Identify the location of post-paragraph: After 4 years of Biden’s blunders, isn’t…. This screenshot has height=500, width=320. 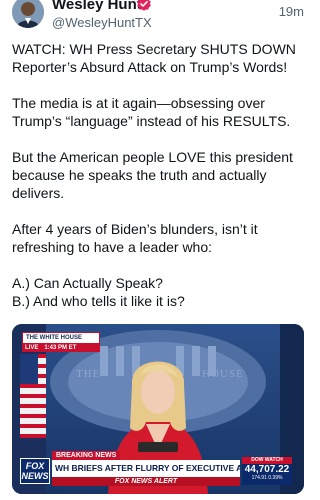
(135, 238).